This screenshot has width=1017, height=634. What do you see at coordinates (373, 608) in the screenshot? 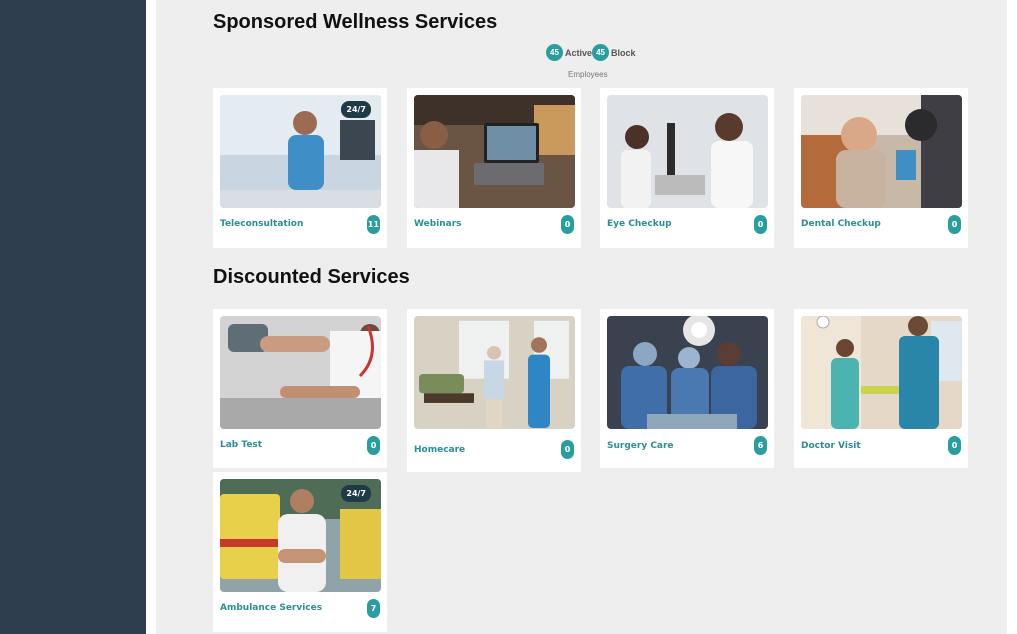
I see `card-count-badge: 7` at bounding box center [373, 608].